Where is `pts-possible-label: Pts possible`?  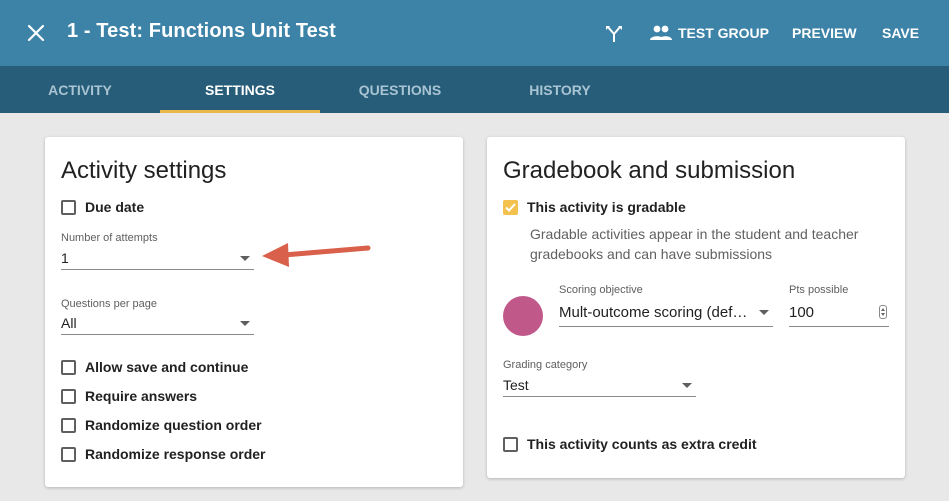 pts-possible-label: Pts possible is located at coordinates (819, 290).